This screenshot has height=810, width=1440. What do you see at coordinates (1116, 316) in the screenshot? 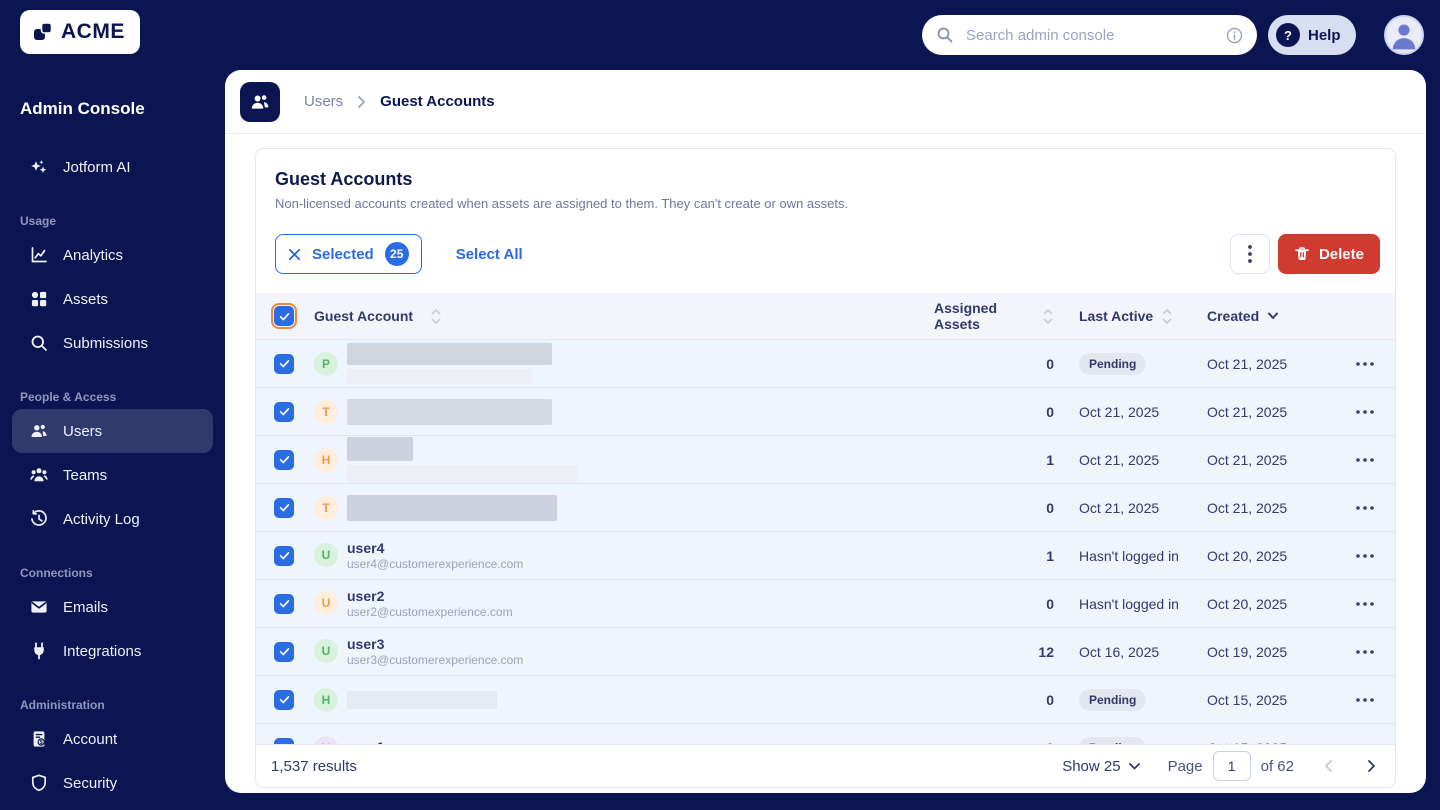
I see `column-header-last-active: Last Active` at bounding box center [1116, 316].